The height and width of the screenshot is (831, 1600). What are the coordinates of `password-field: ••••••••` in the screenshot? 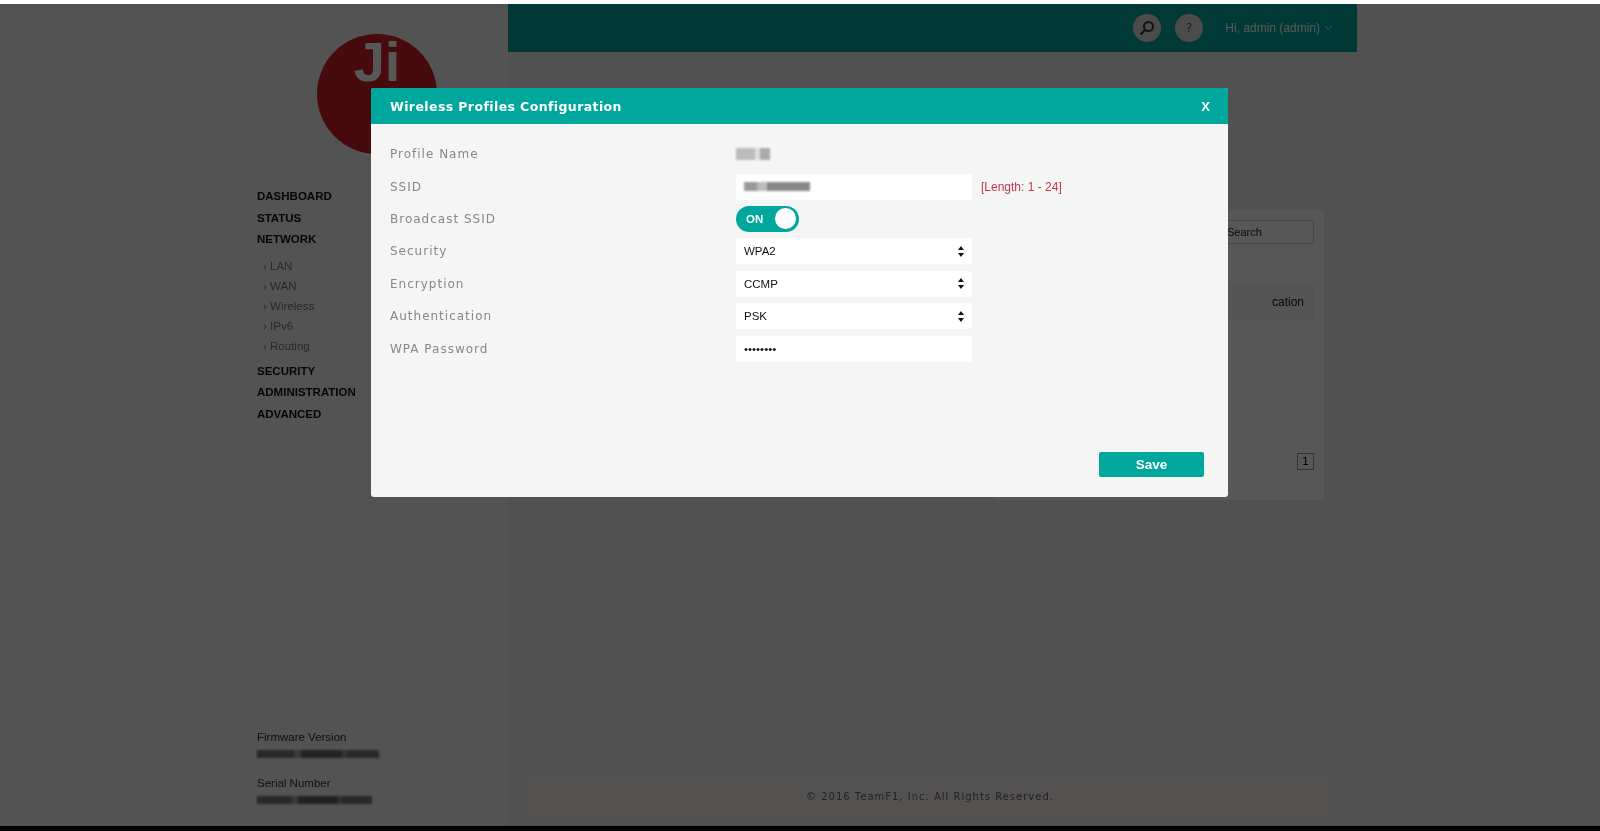 It's located at (854, 348).